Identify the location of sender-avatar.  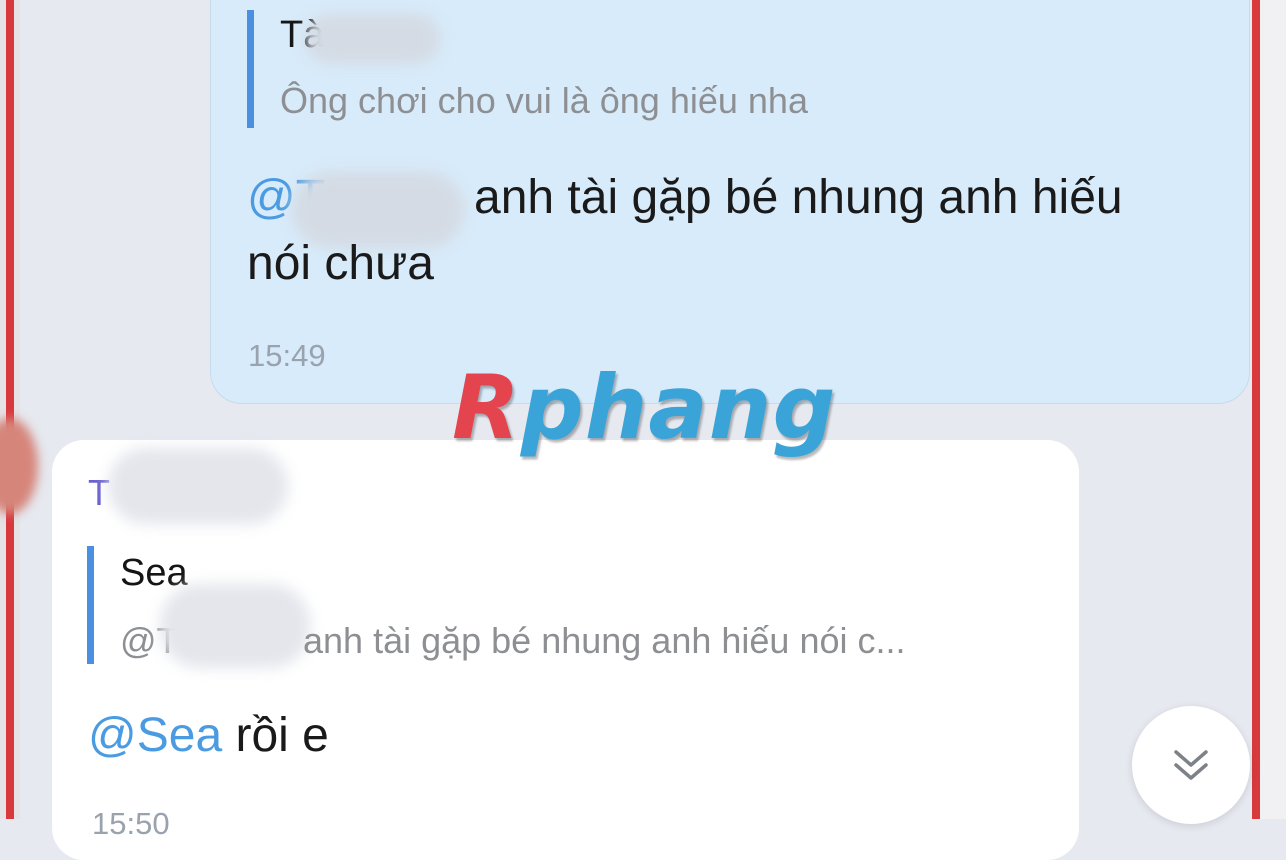
(19, 466).